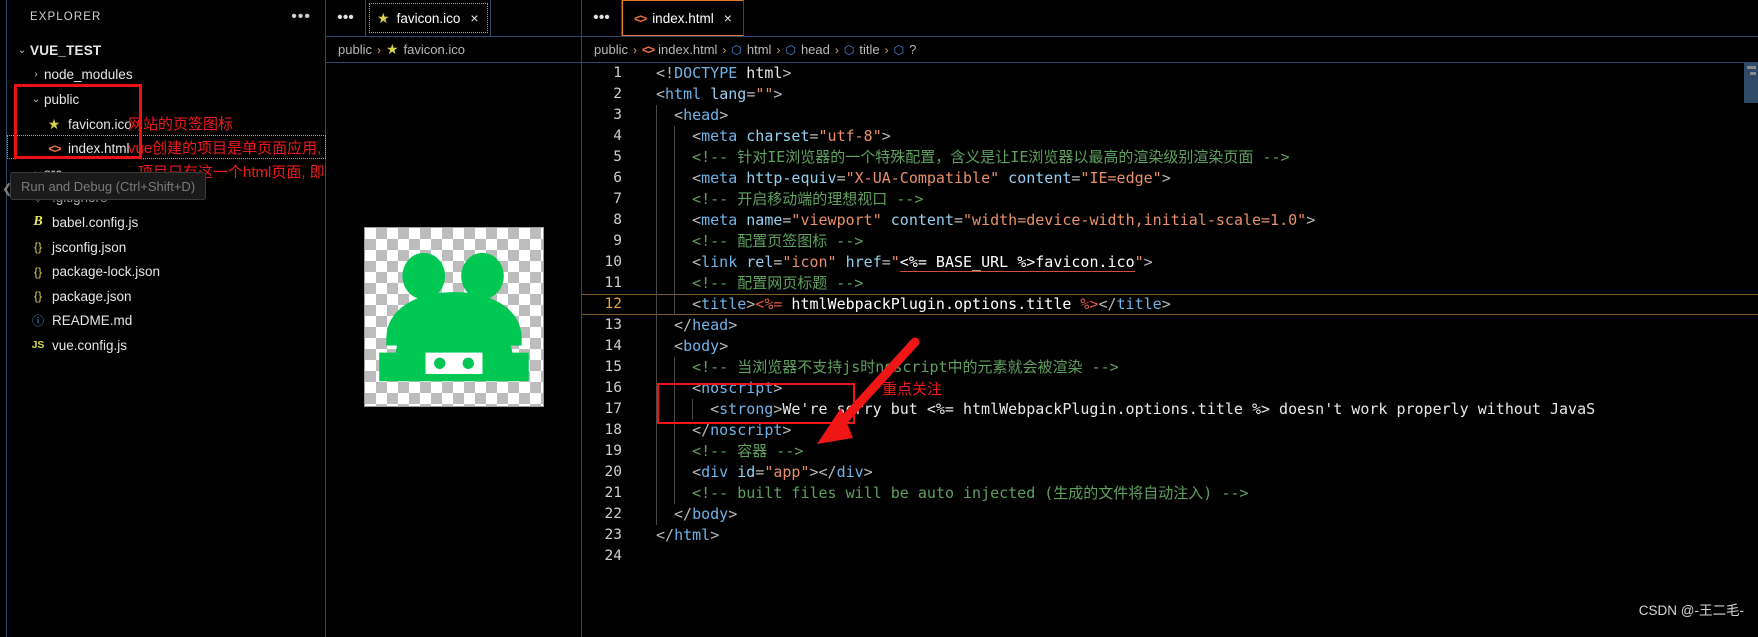  Describe the element at coordinates (683, 514) in the screenshot. I see `code-token: </` at that location.